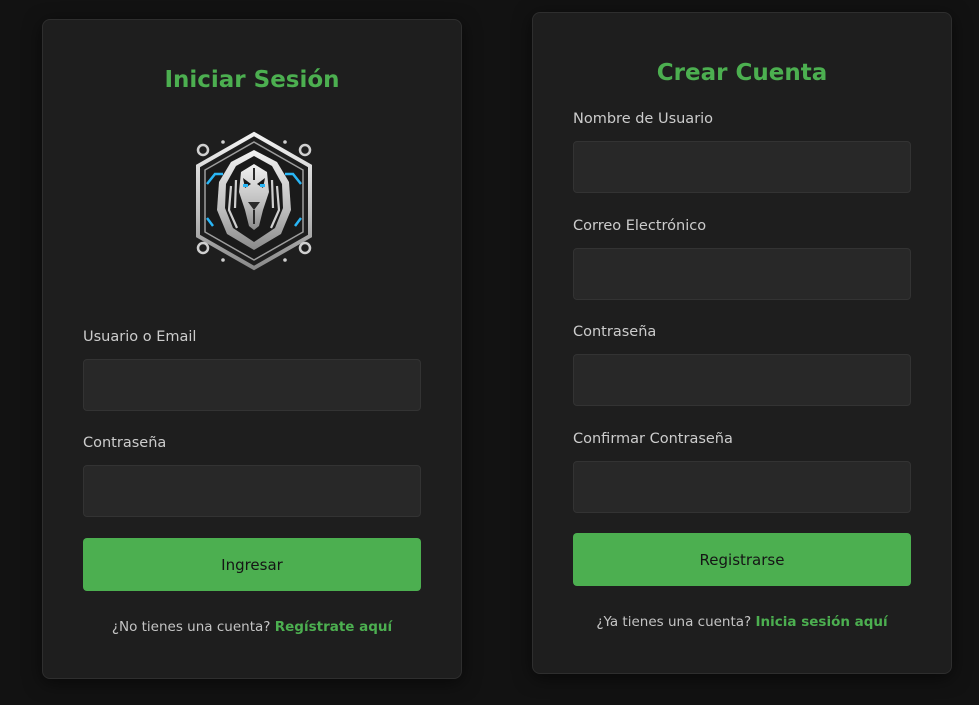 Image resolution: width=979 pixels, height=705 pixels. Describe the element at coordinates (822, 622) in the screenshot. I see `login-link: Inicia sesión aquí` at that location.